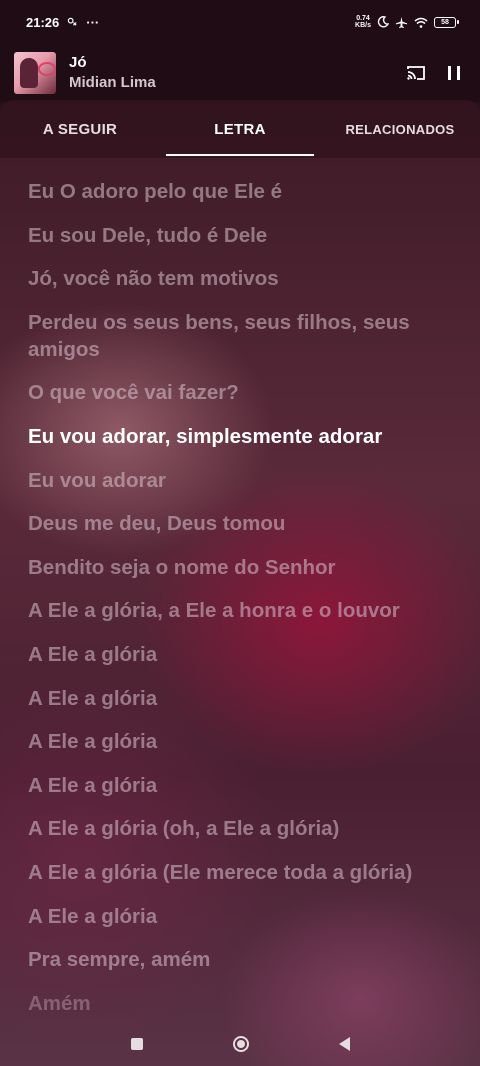  I want to click on tab-related: RELACIONADOS, so click(400, 129).